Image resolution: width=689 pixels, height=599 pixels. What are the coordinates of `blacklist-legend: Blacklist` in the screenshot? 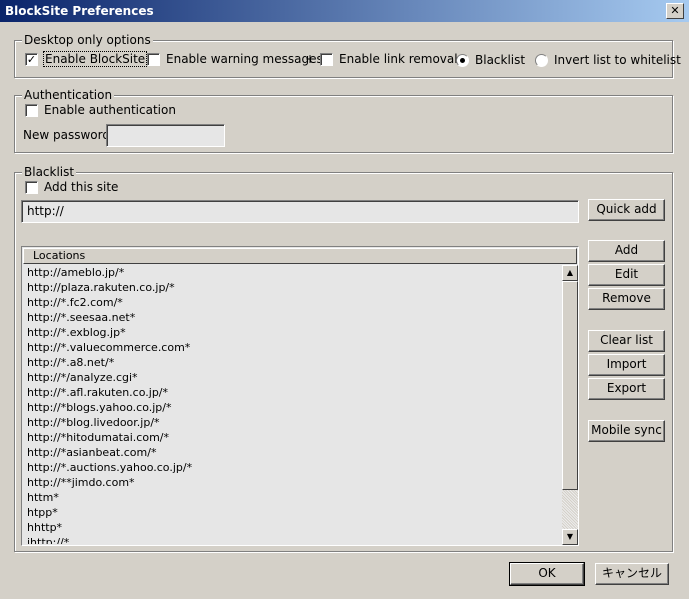 It's located at (49, 172).